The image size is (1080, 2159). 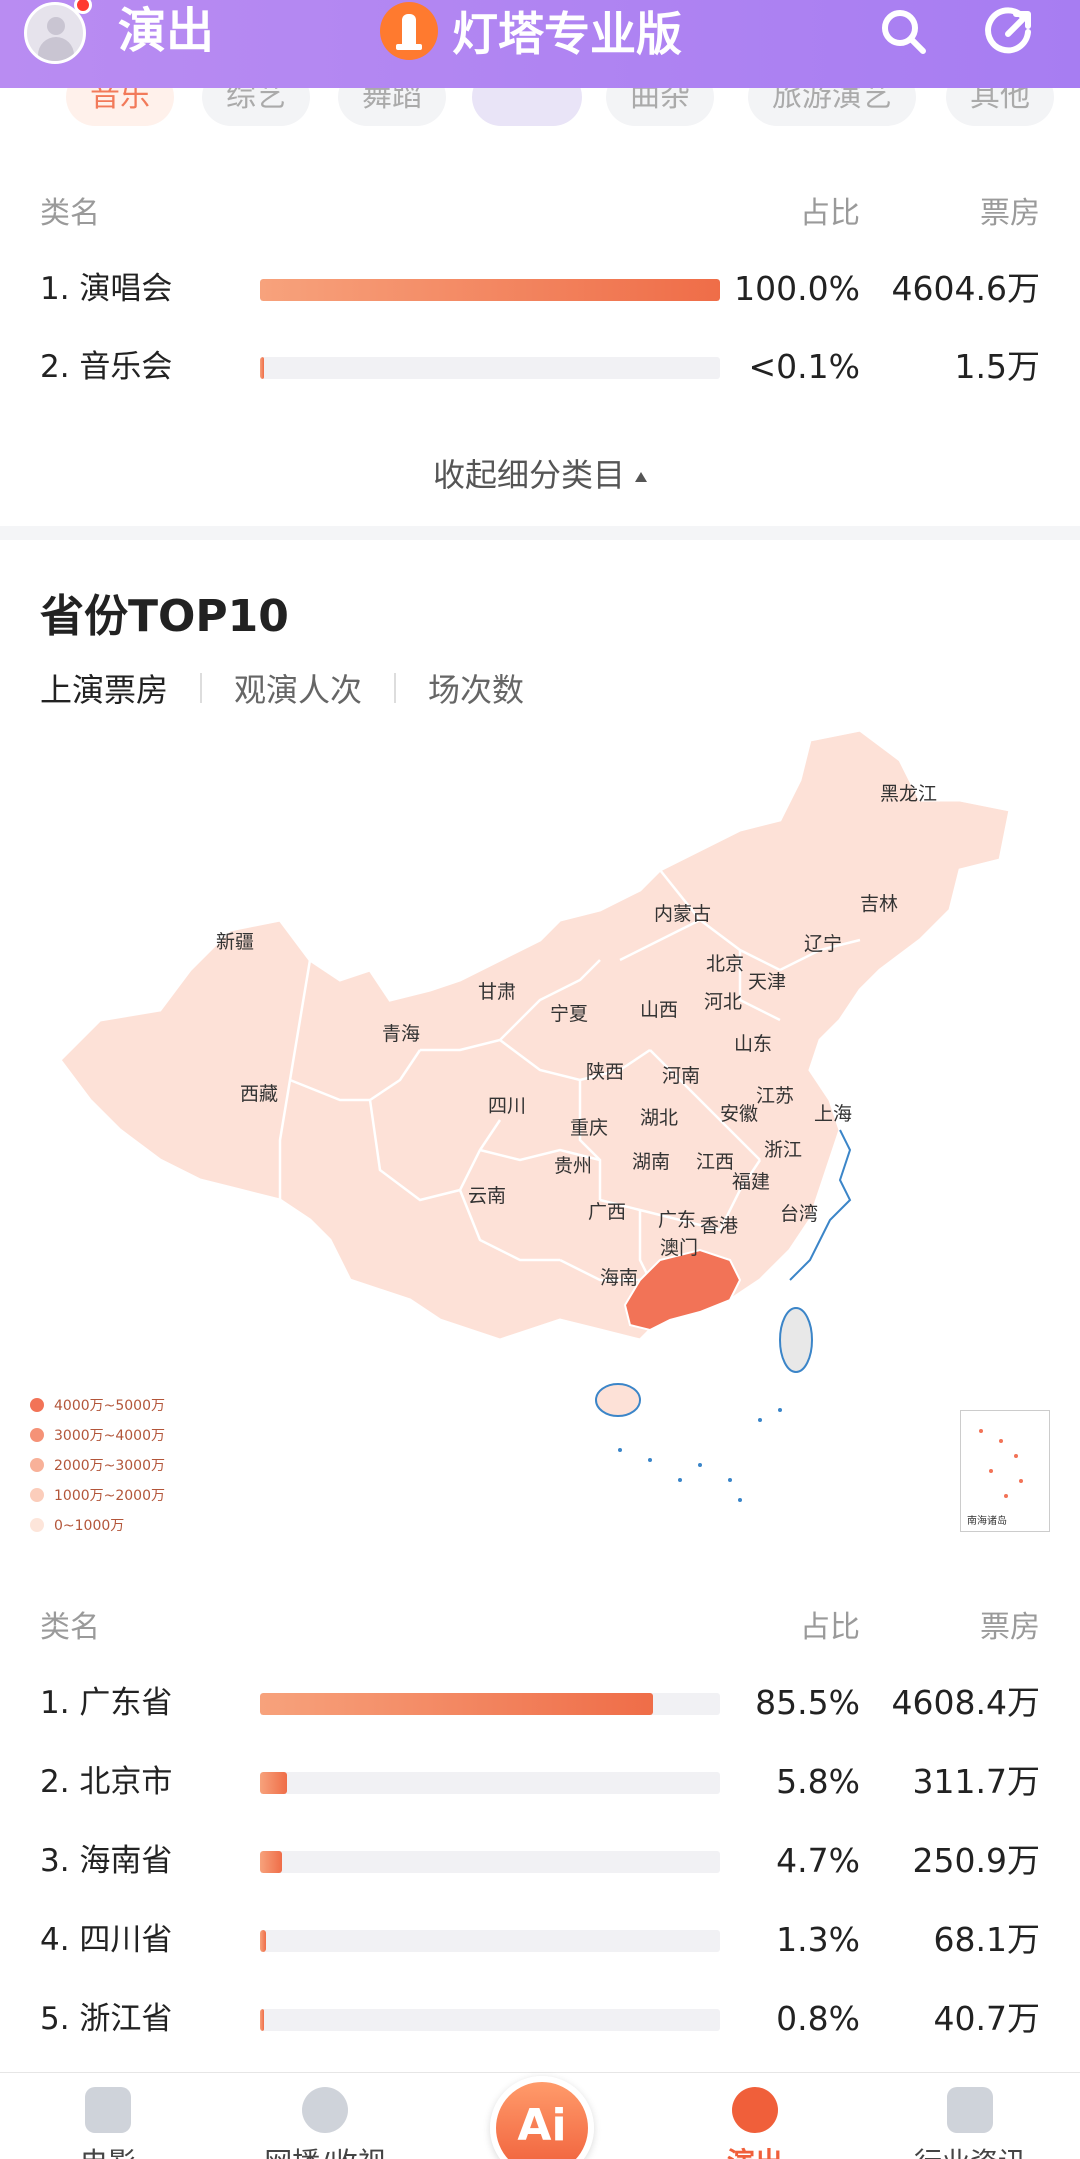 What do you see at coordinates (755, 2150) in the screenshot?
I see `tab-label: 演出` at bounding box center [755, 2150].